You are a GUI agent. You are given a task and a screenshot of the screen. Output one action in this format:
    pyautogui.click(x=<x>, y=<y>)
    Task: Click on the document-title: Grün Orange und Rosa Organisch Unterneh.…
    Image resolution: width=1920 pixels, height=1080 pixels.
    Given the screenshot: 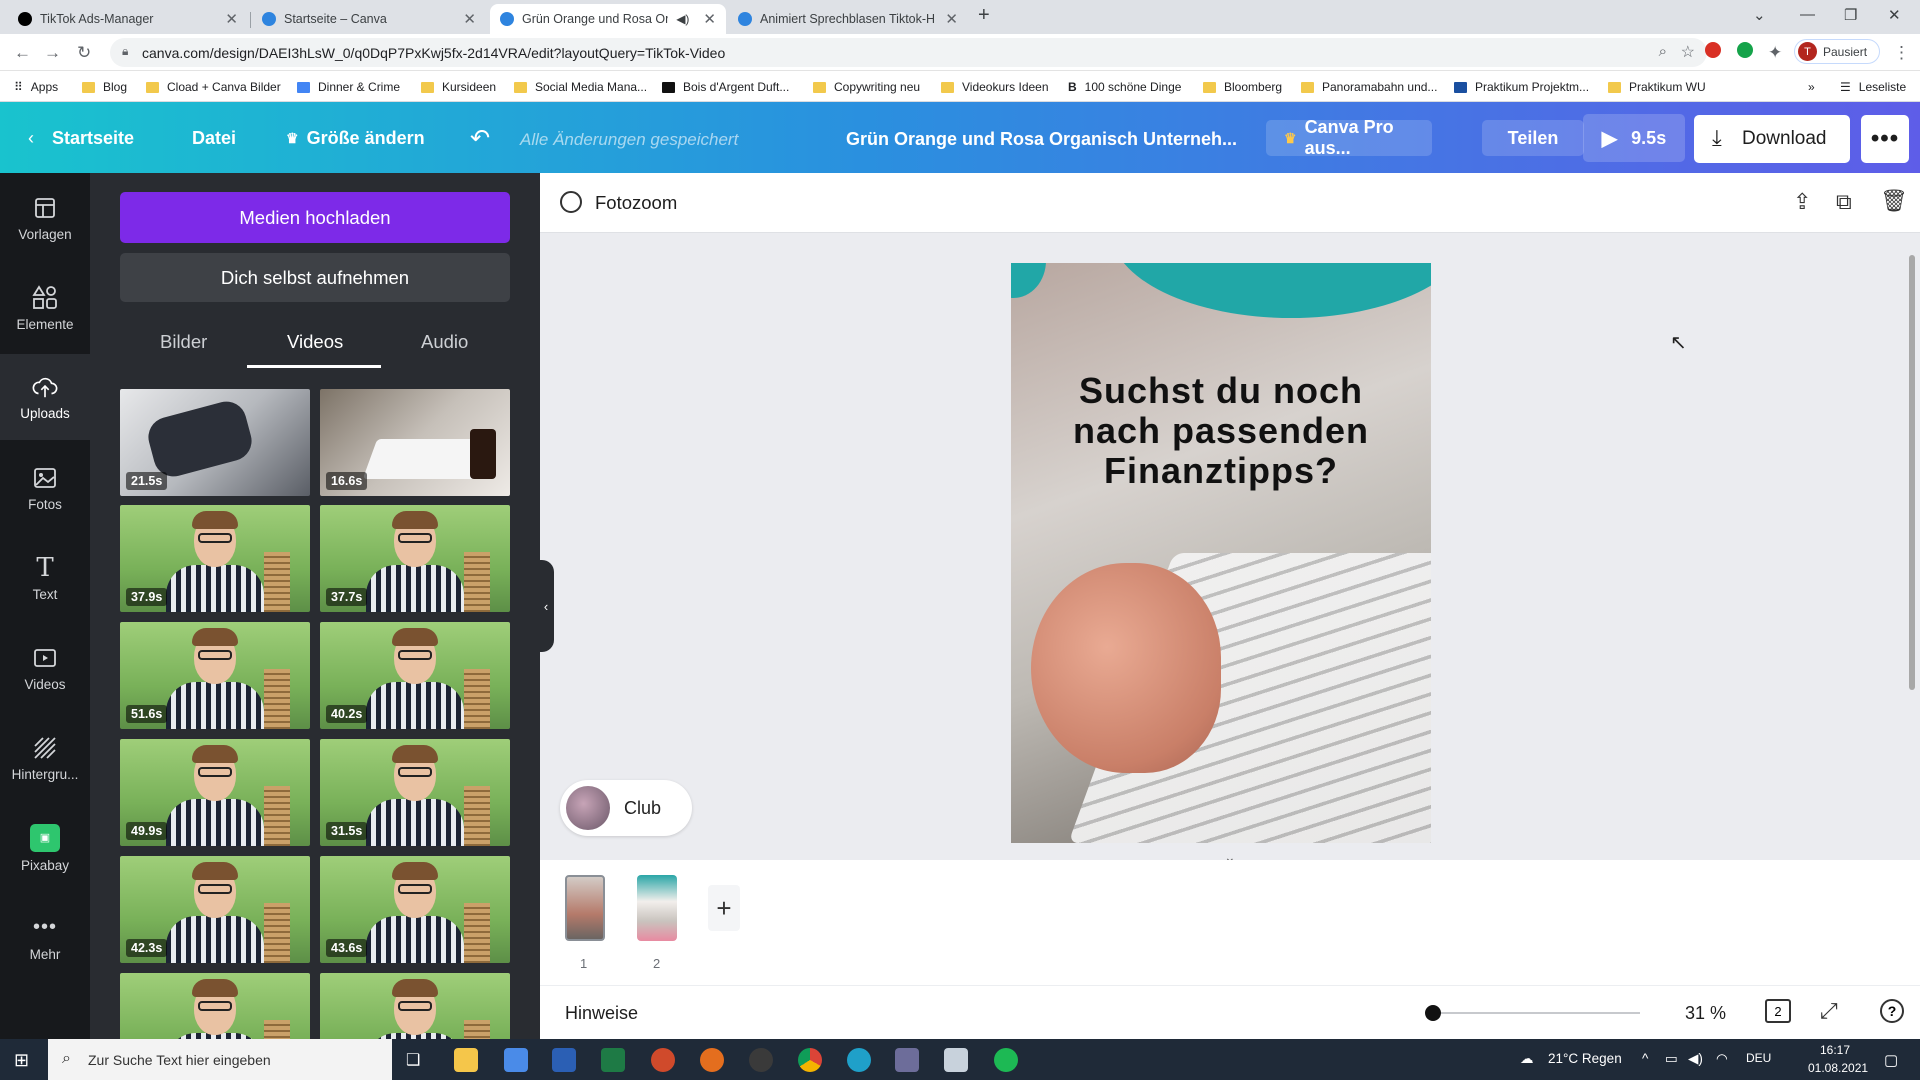 What is the action you would take?
    pyautogui.click(x=1041, y=139)
    